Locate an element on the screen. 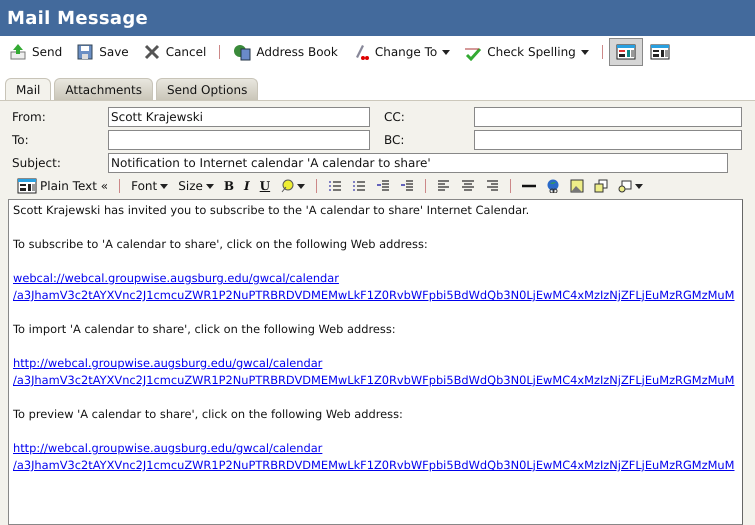  body-paragraph: To preview 'A calendar to share', click on the following Web address: is located at coordinates (208, 414).